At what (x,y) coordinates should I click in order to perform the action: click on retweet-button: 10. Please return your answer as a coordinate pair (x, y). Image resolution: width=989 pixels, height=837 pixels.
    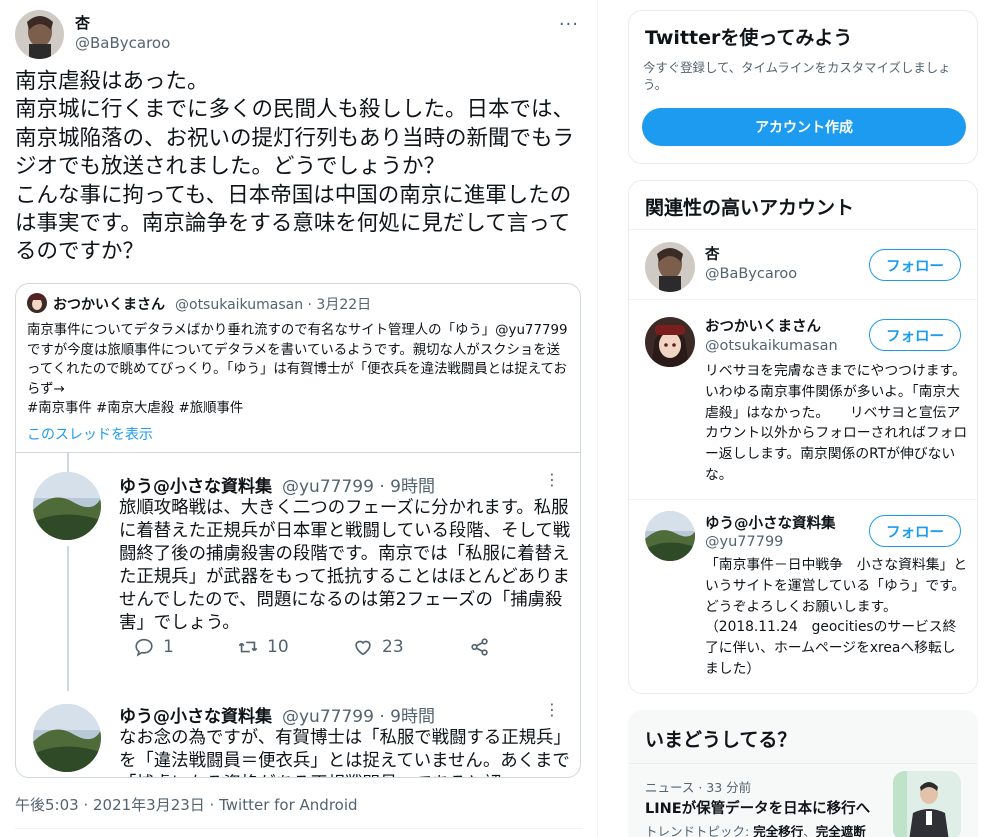
    Looking at the image, I should click on (263, 647).